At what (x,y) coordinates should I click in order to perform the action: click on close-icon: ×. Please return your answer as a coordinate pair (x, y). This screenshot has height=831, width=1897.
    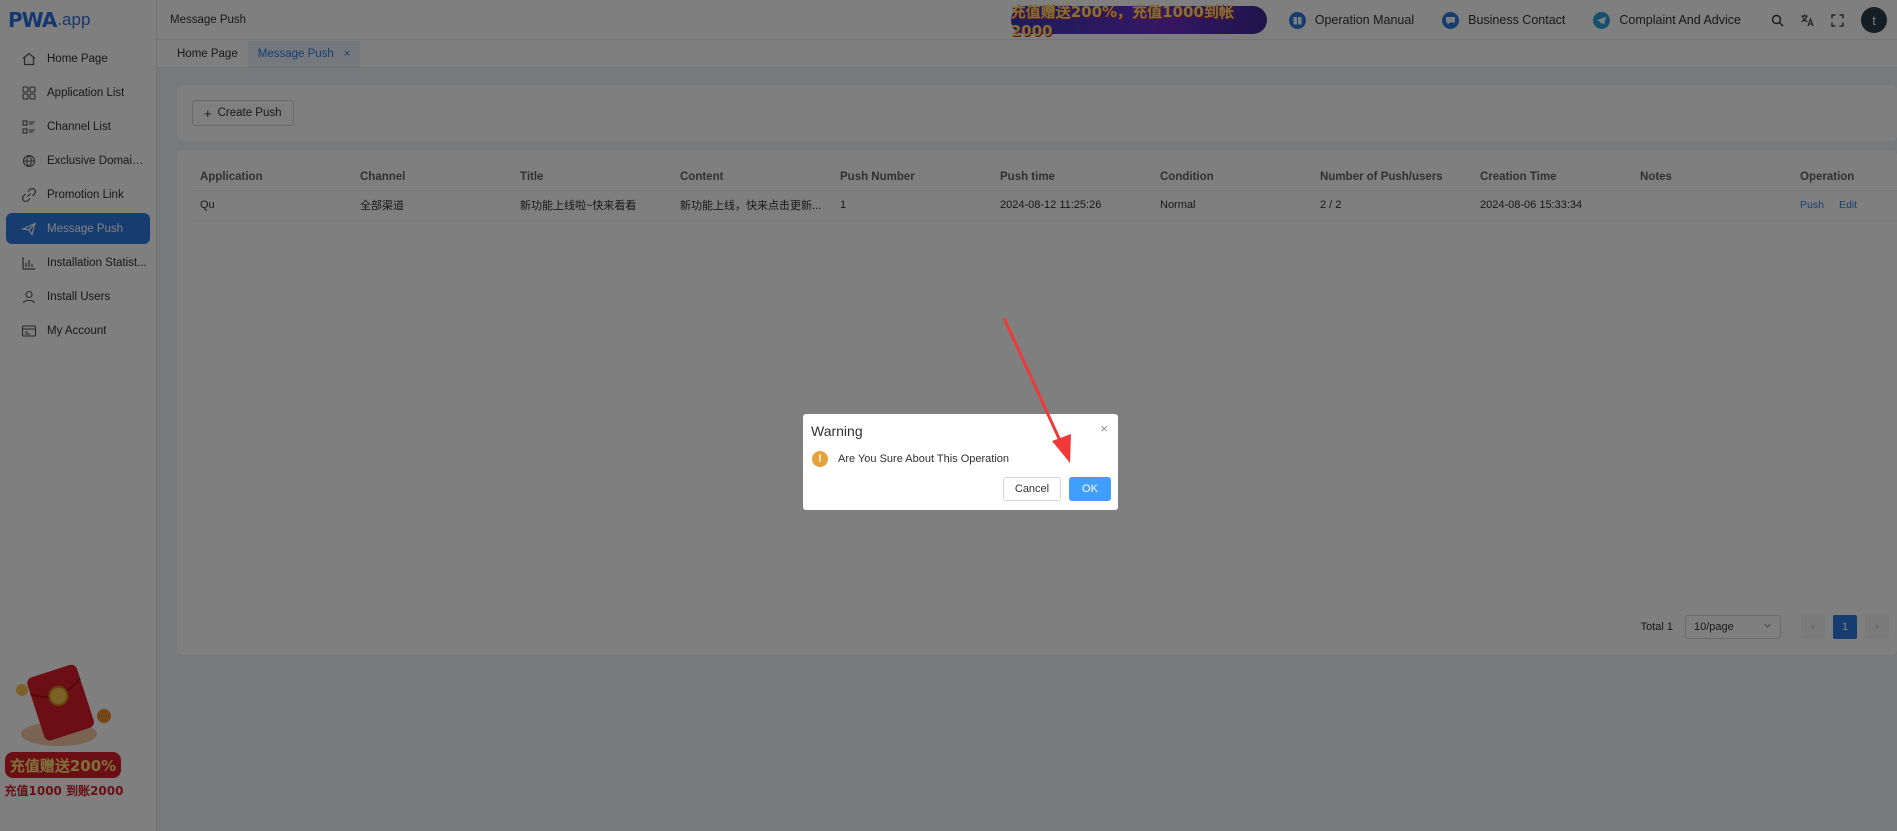
    Looking at the image, I should click on (1104, 428).